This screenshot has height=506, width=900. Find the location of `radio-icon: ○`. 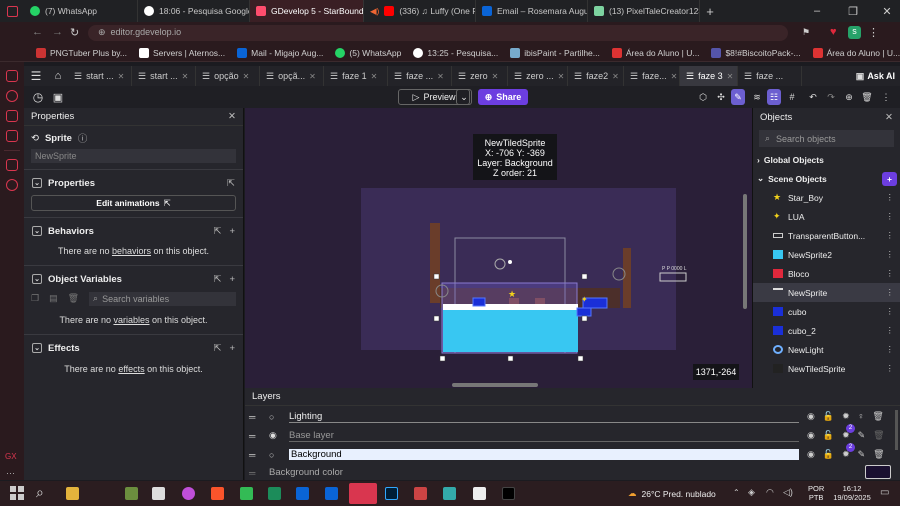

radio-icon: ○ is located at coordinates (279, 417).